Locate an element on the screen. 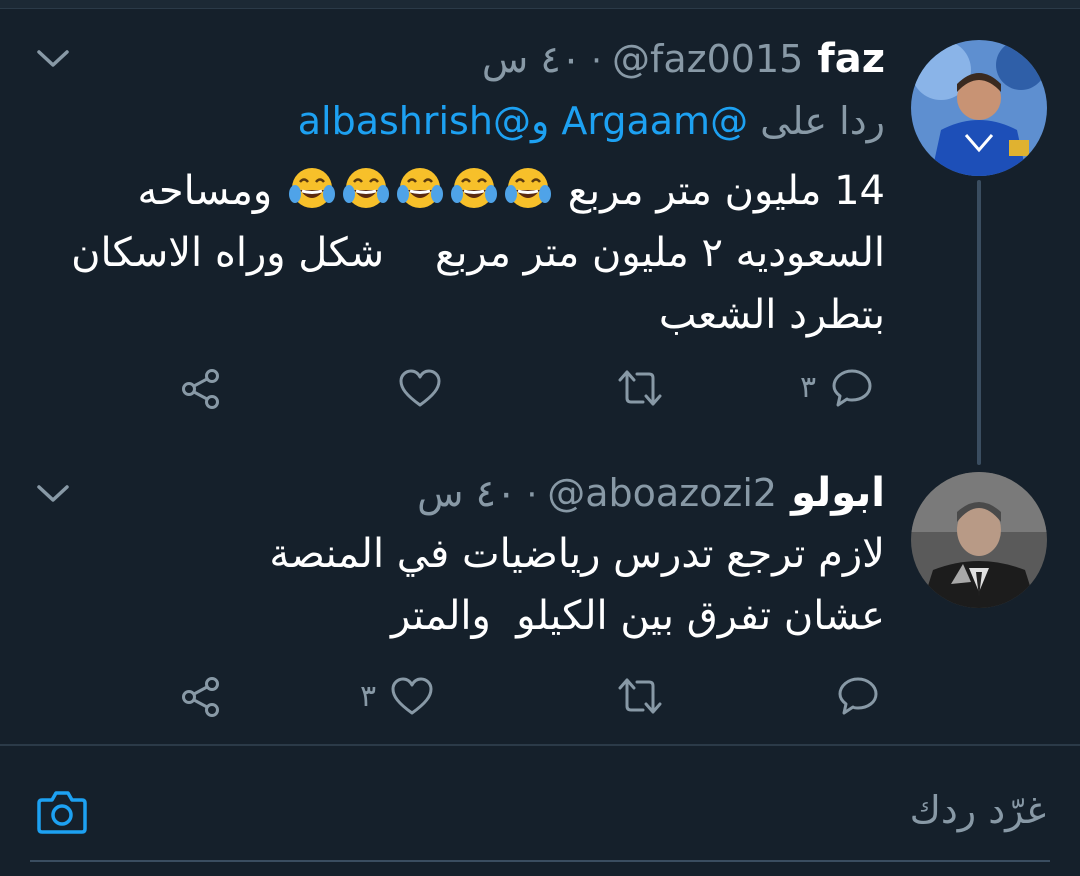 This screenshot has width=1080, height=876. camera-icon is located at coordinates (62, 812).